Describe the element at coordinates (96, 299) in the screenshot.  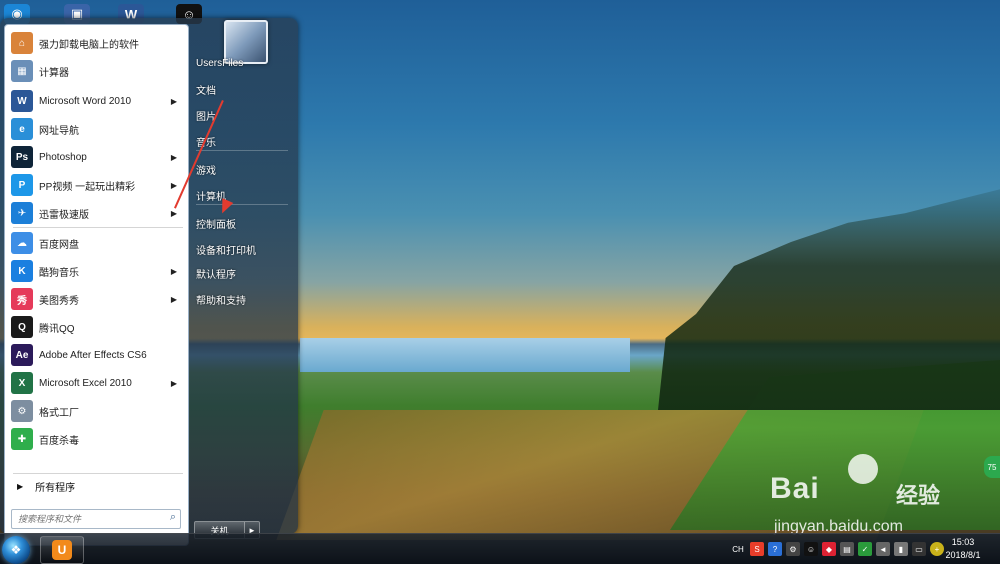
I see `program-item: 秀美图秀秀 ▶` at that location.